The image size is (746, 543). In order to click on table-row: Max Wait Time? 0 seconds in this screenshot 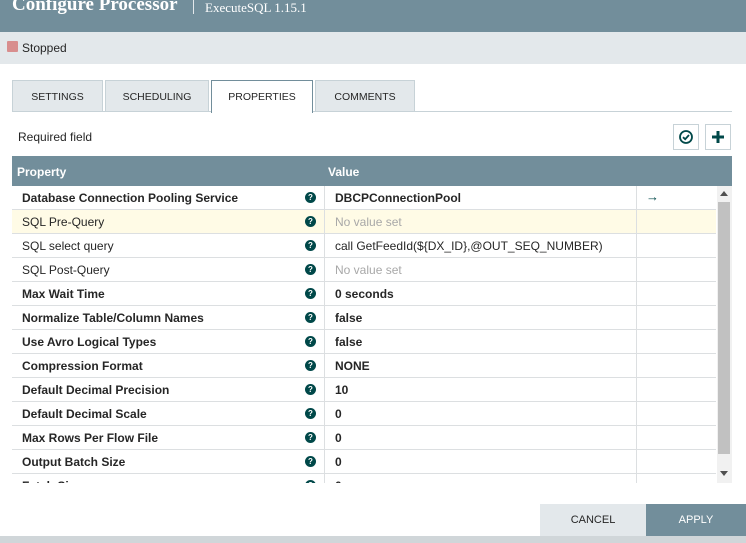, I will do `click(364, 294)`.